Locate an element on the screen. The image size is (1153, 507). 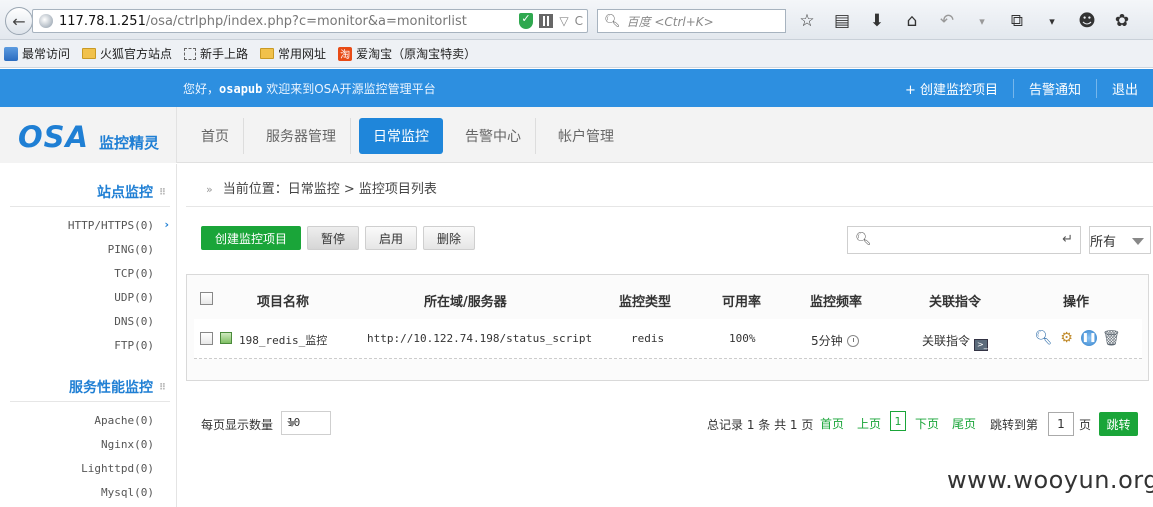
sidebar-item-mysql: Mysql(0) is located at coordinates (127, 492).